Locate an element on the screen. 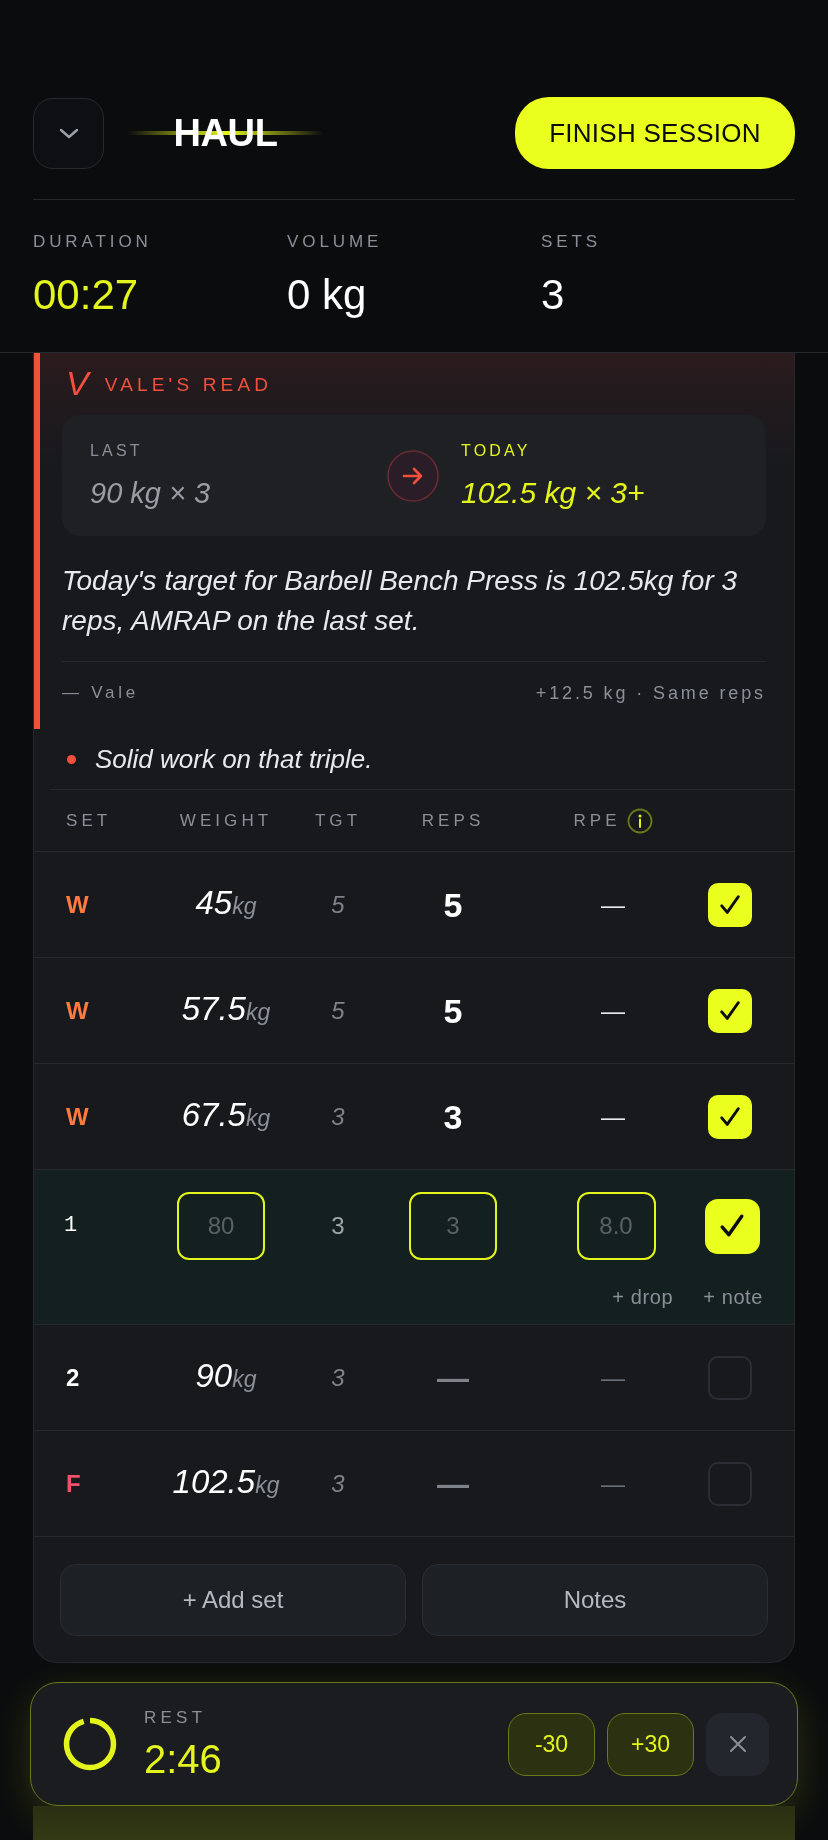 The width and height of the screenshot is (828, 1840). stat-label: SETS is located at coordinates (571, 242).